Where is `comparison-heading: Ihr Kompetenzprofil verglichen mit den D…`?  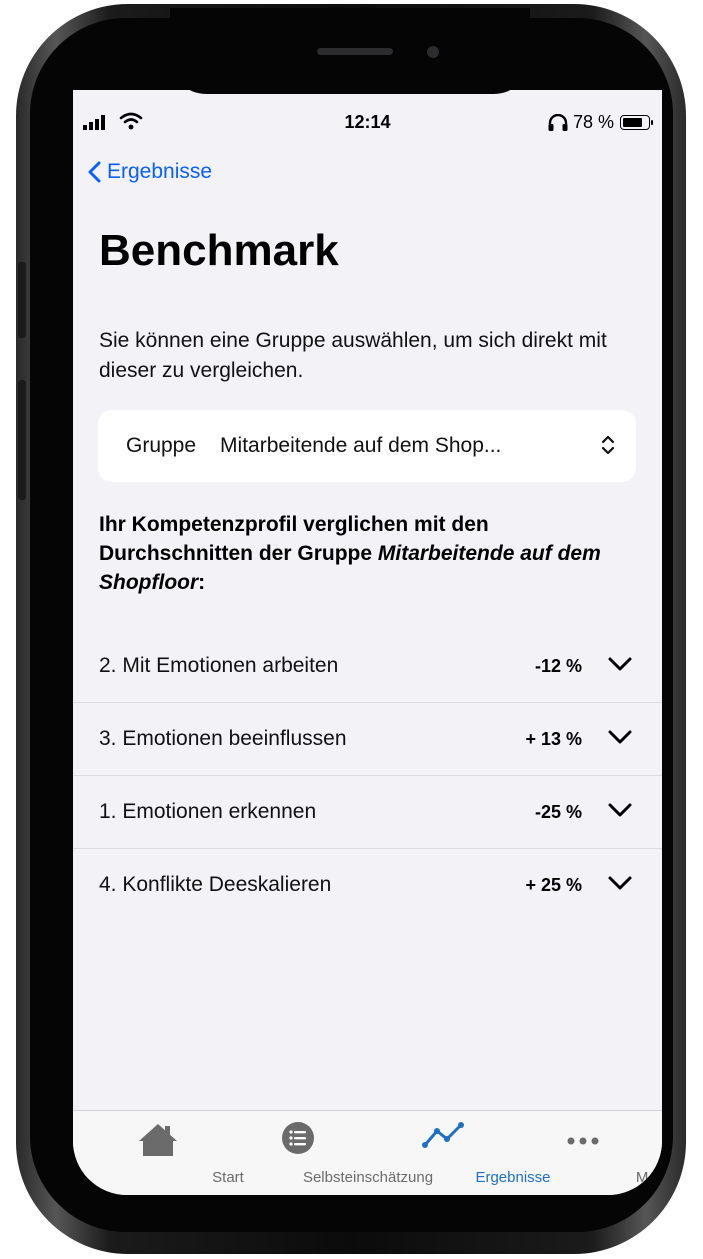
comparison-heading: Ihr Kompetenzprofil verglichen mit den D… is located at coordinates (369, 553).